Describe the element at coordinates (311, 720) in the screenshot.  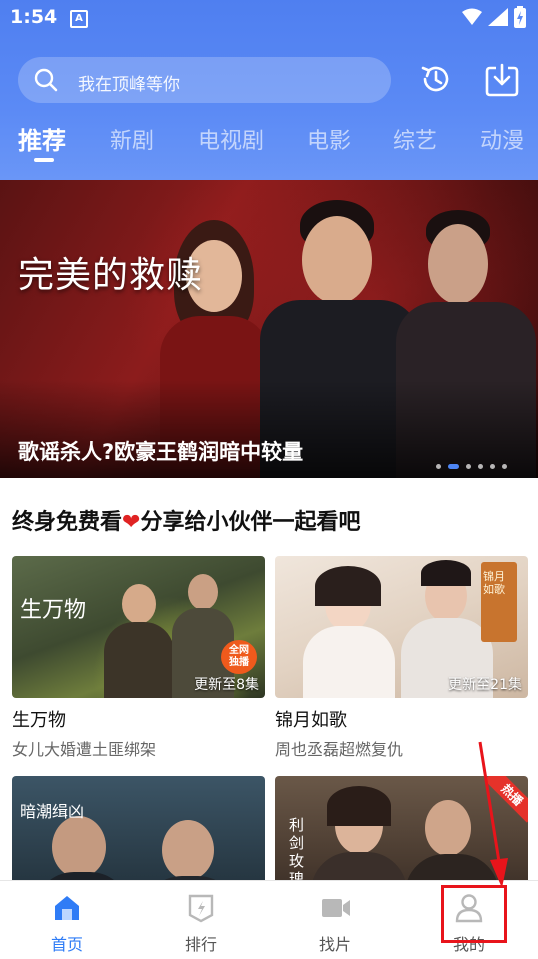
I see `show-title: 锦月如歌` at that location.